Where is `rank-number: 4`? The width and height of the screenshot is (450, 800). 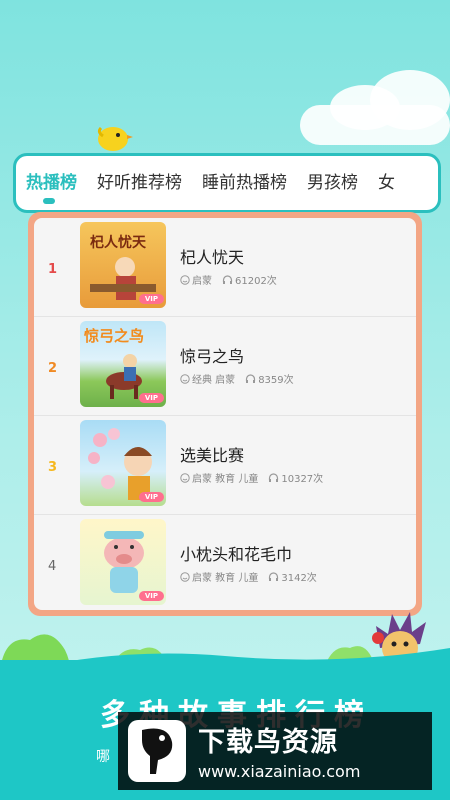 rank-number: 4 is located at coordinates (52, 566).